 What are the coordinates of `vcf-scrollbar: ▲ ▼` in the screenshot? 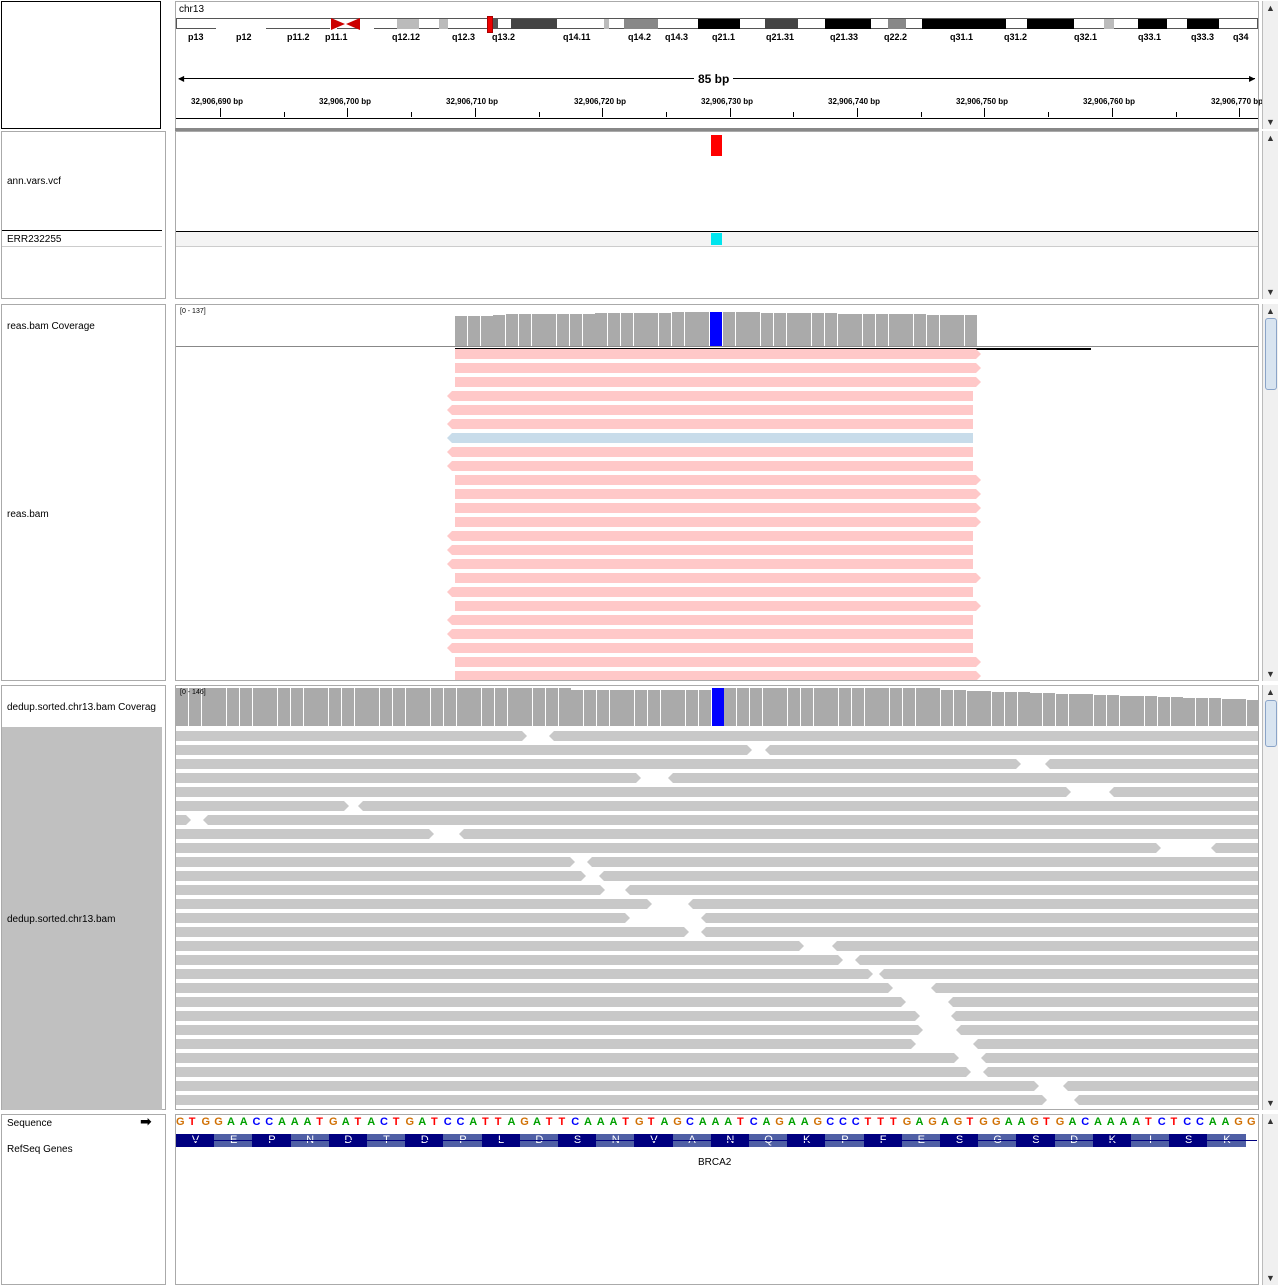 It's located at (1270, 215).